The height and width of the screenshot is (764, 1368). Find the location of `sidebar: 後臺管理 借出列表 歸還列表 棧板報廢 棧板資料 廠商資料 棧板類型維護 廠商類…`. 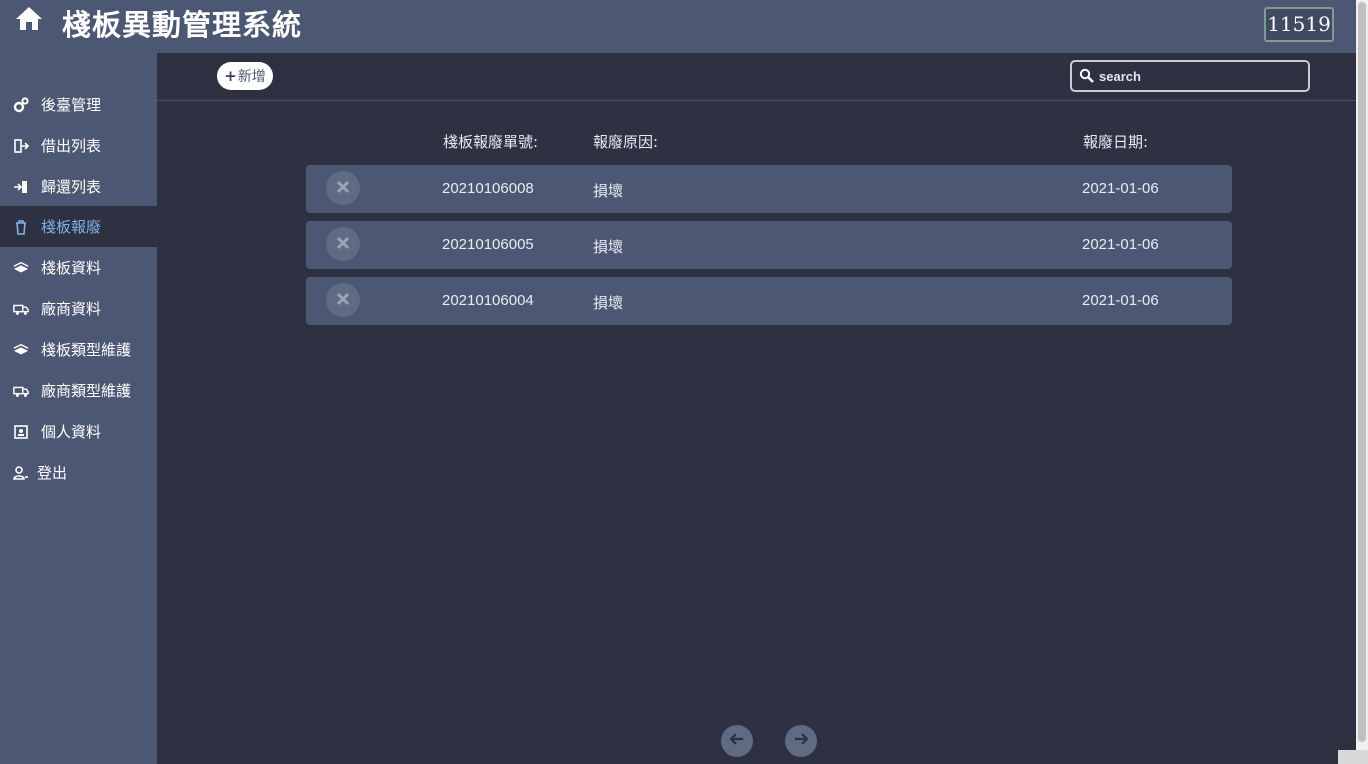

sidebar: 後臺管理 借出列表 歸還列表 棧板報廢 棧板資料 廠商資料 棧板類型維護 廠商類… is located at coordinates (78, 408).